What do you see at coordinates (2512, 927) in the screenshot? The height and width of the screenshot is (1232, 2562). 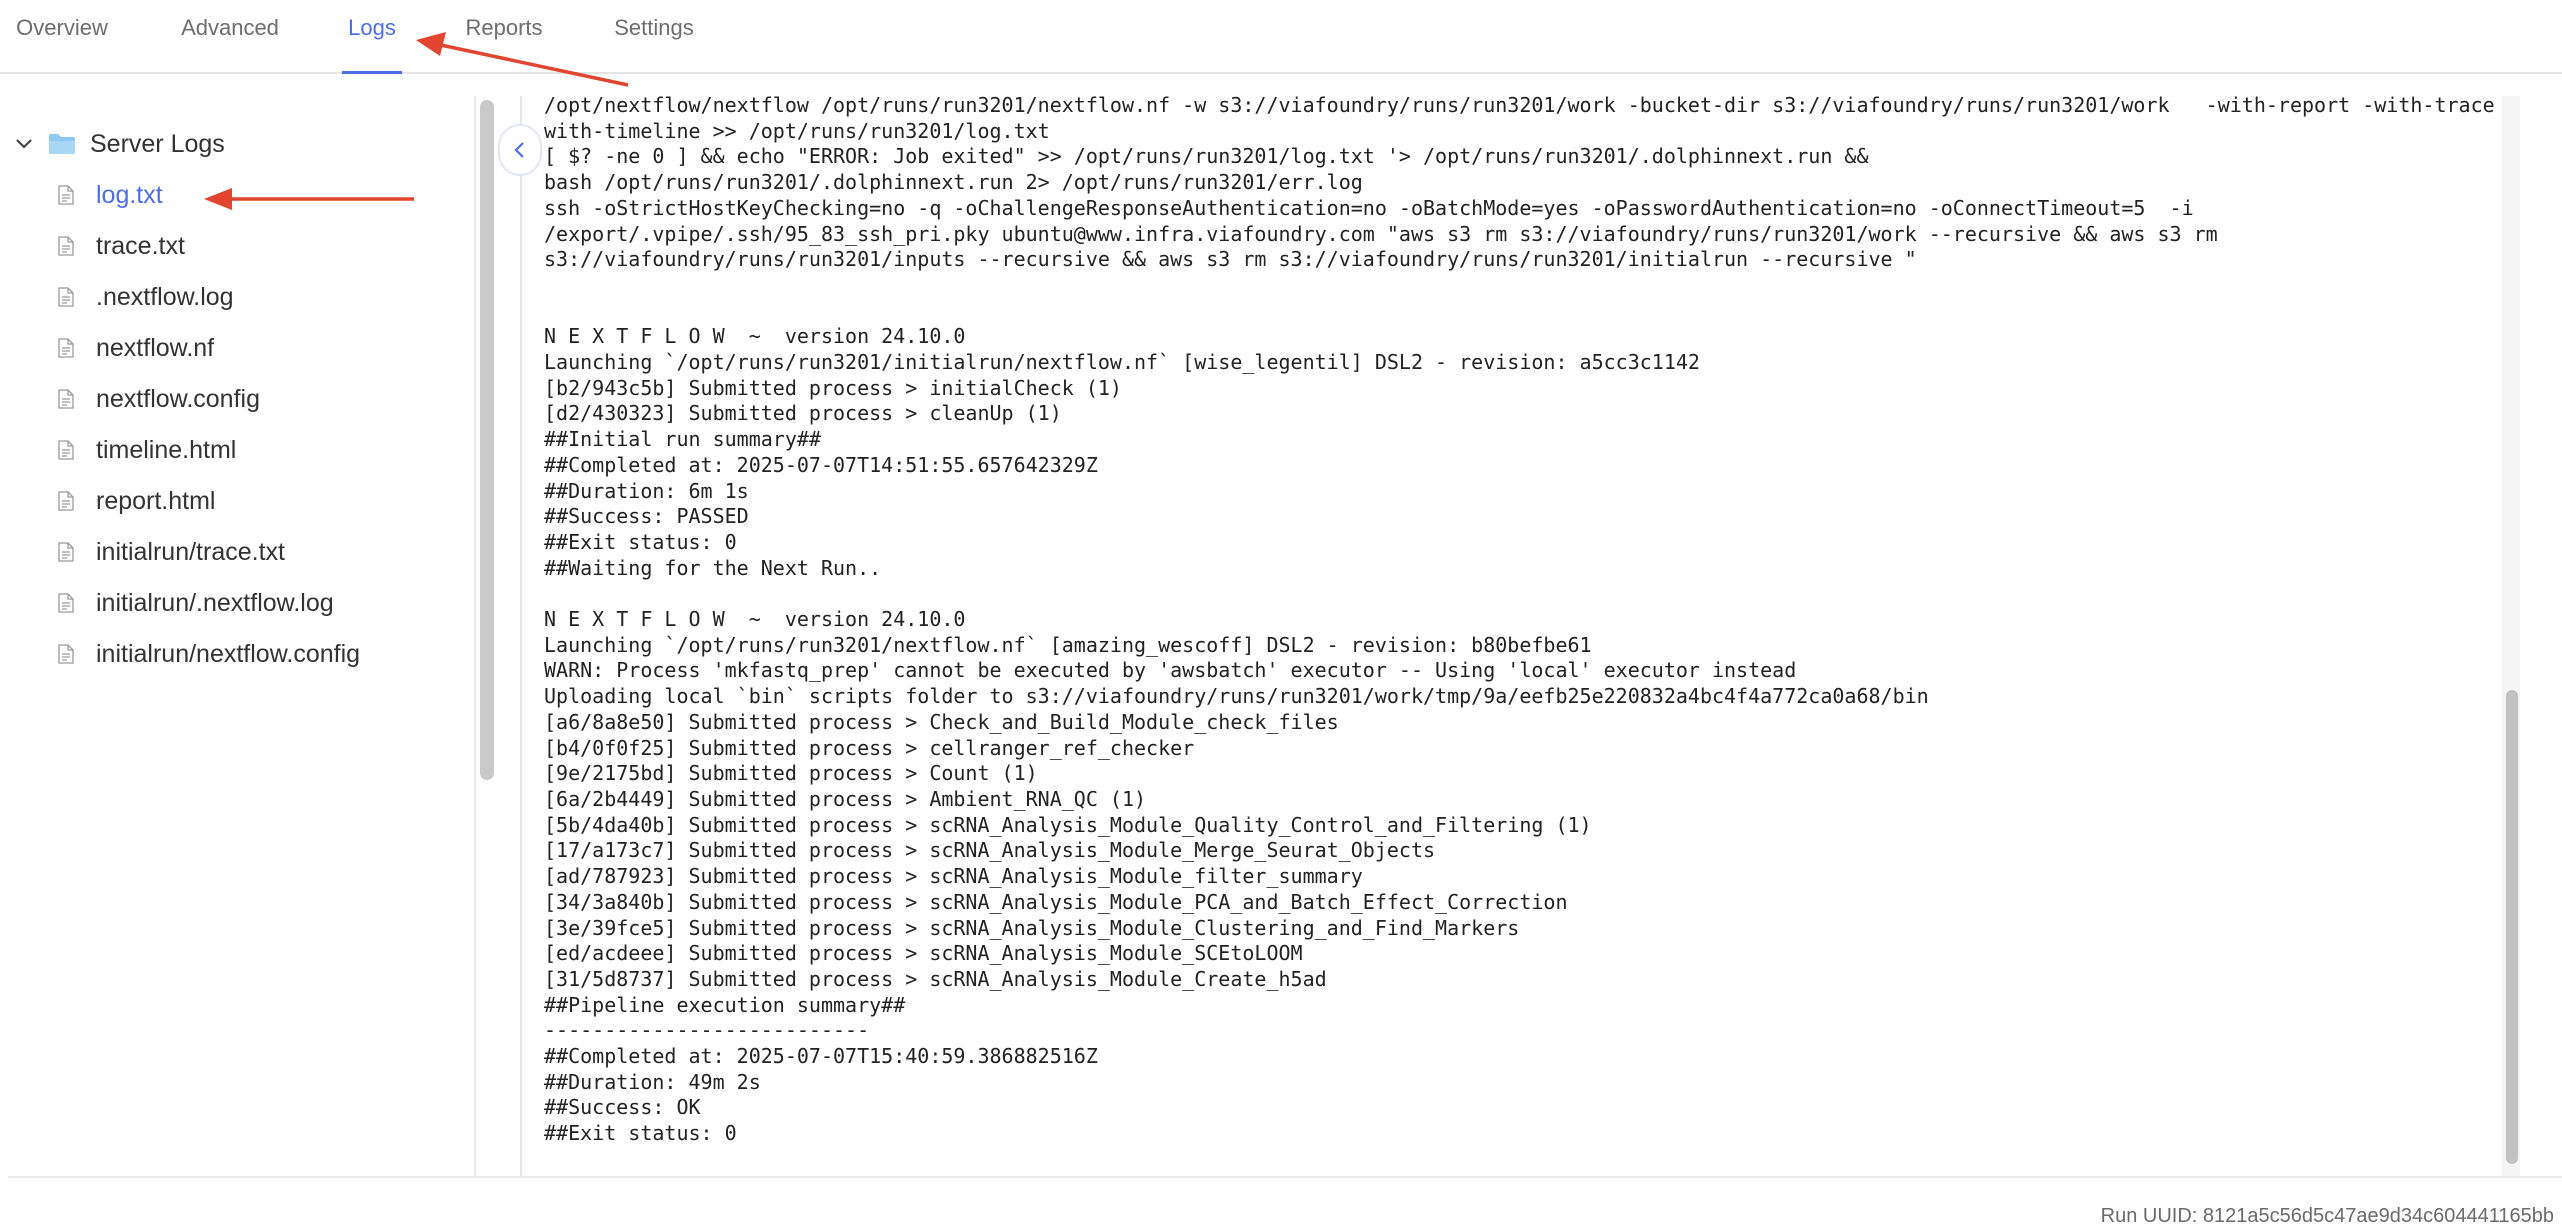 I see `log-scrollbar-thumb` at bounding box center [2512, 927].